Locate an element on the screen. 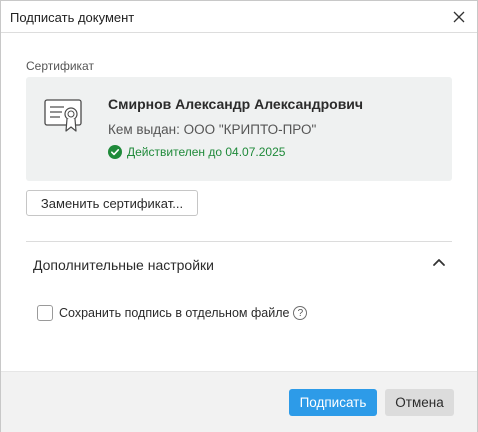 The height and width of the screenshot is (432, 478). close-icon is located at coordinates (459, 17).